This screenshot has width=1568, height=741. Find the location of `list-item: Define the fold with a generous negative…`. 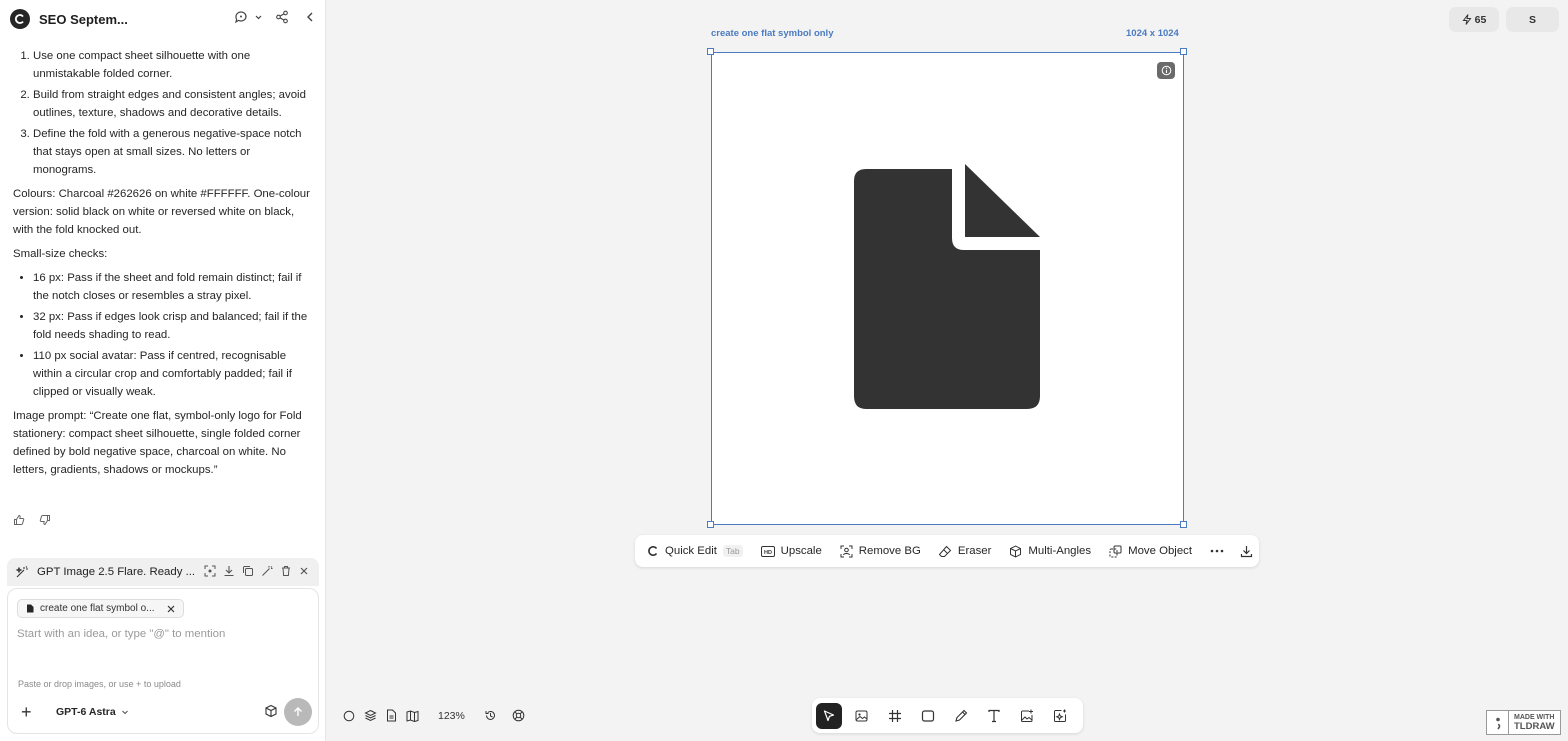

list-item: Define the fold with a generous negative… is located at coordinates (174, 152).